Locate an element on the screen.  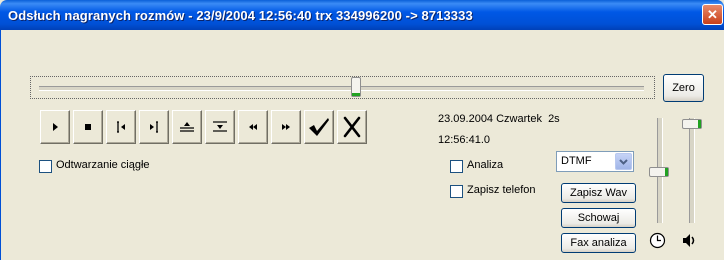
speed-slider-thumb is located at coordinates (659, 172).